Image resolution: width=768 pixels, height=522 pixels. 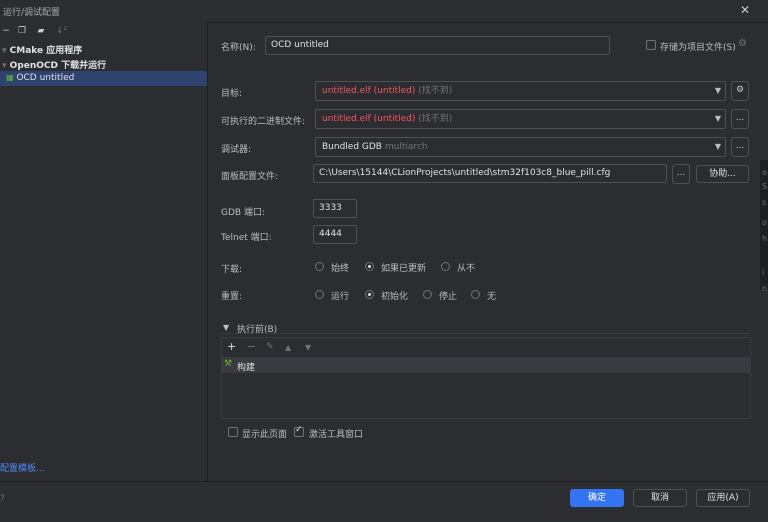 What do you see at coordinates (288, 347) in the screenshot?
I see `up-icon: ▲` at bounding box center [288, 347].